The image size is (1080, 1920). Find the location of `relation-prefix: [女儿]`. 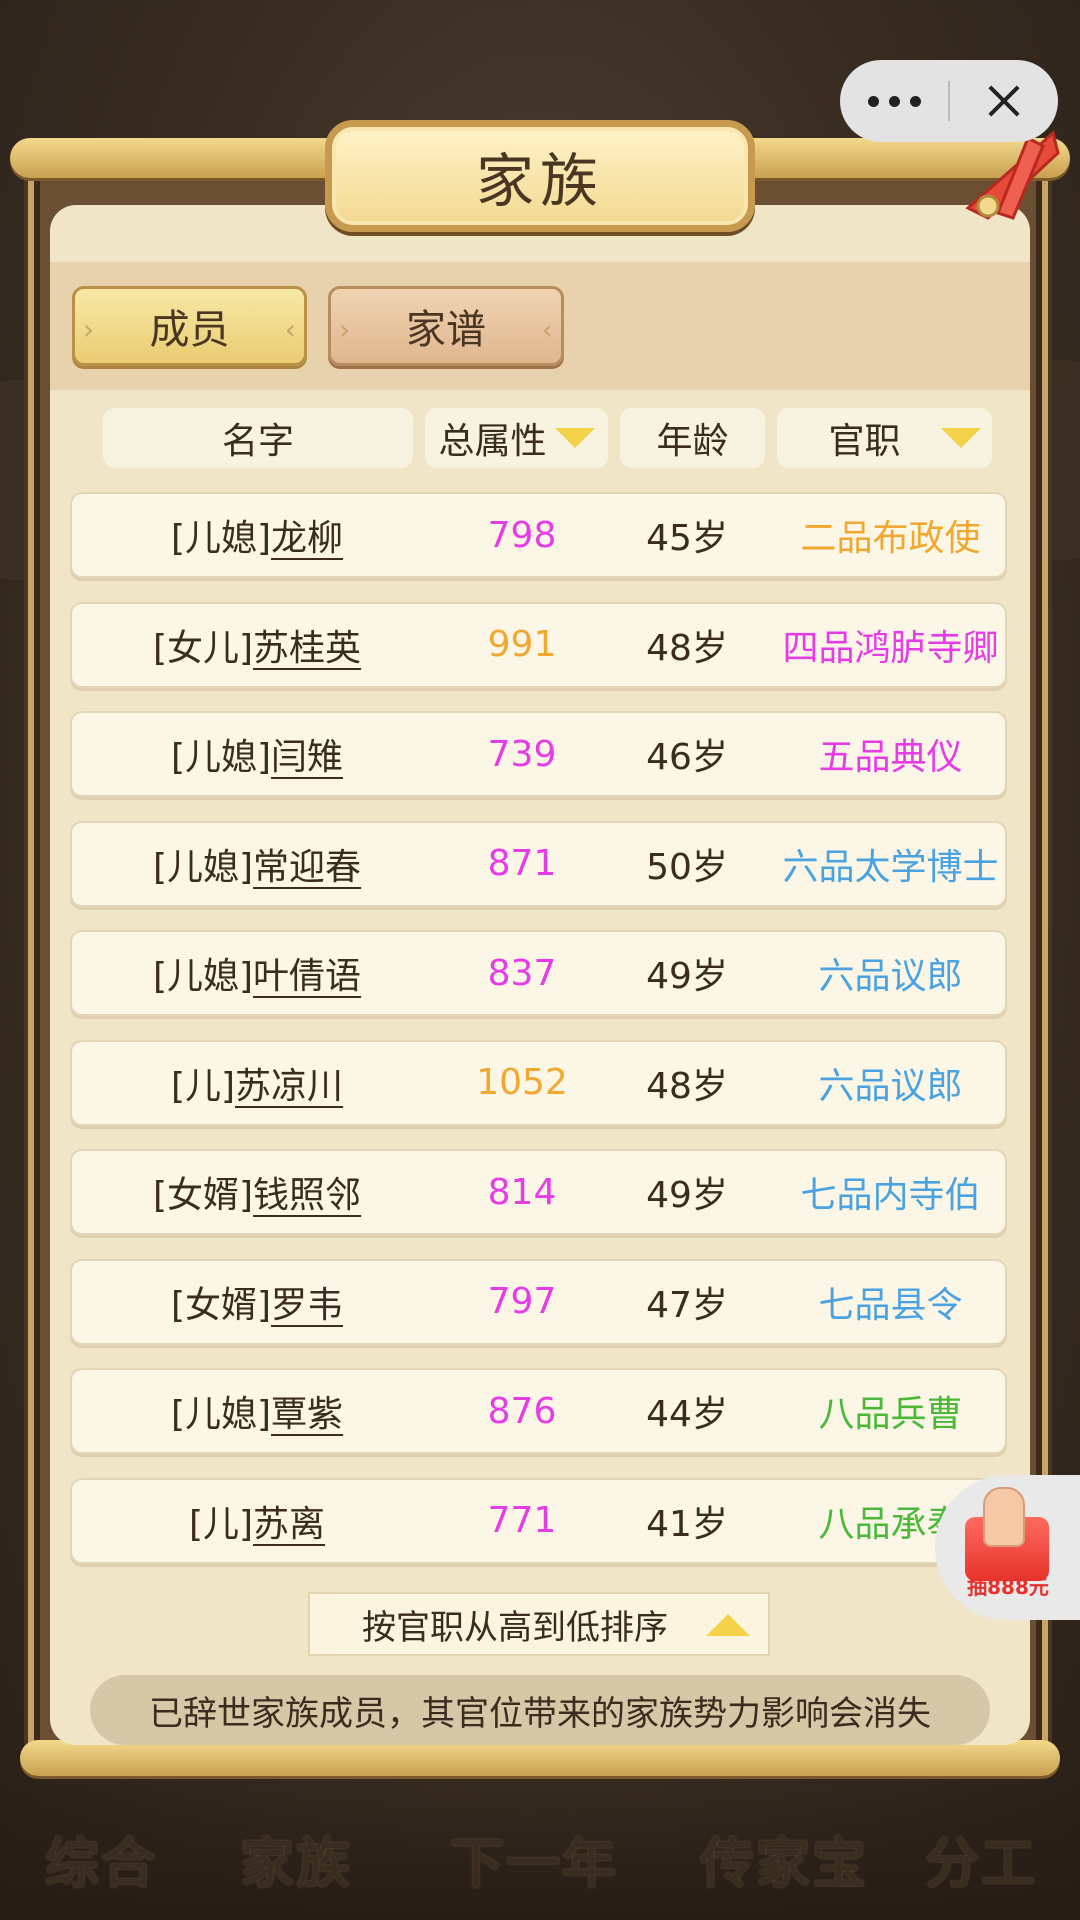

relation-prefix: [女儿] is located at coordinates (203, 648).